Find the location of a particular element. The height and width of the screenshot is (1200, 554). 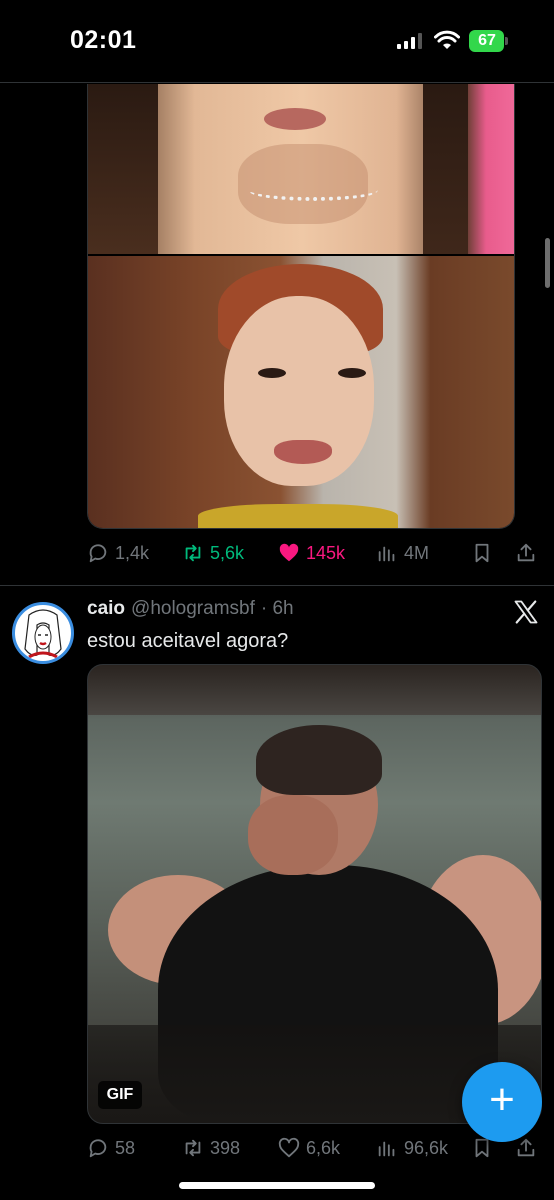

tweet-divider is located at coordinates (277, 585).